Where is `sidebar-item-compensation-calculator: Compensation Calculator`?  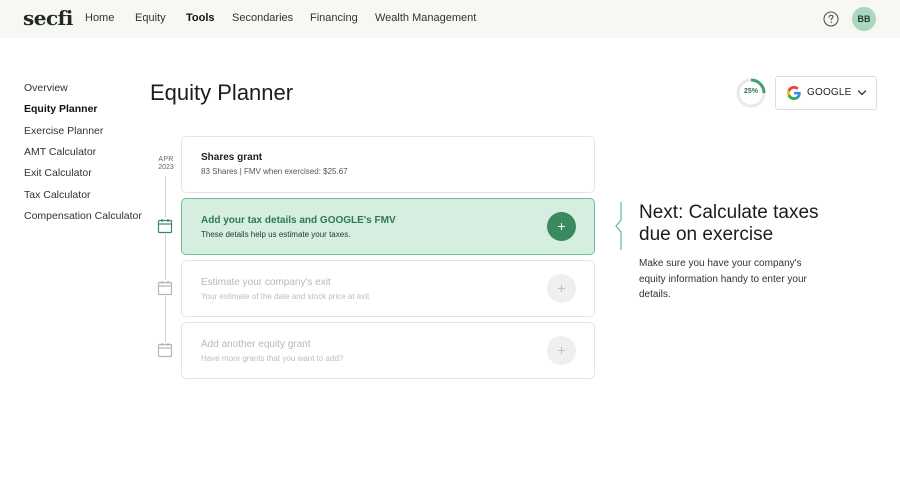 sidebar-item-compensation-calculator: Compensation Calculator is located at coordinates (83, 216).